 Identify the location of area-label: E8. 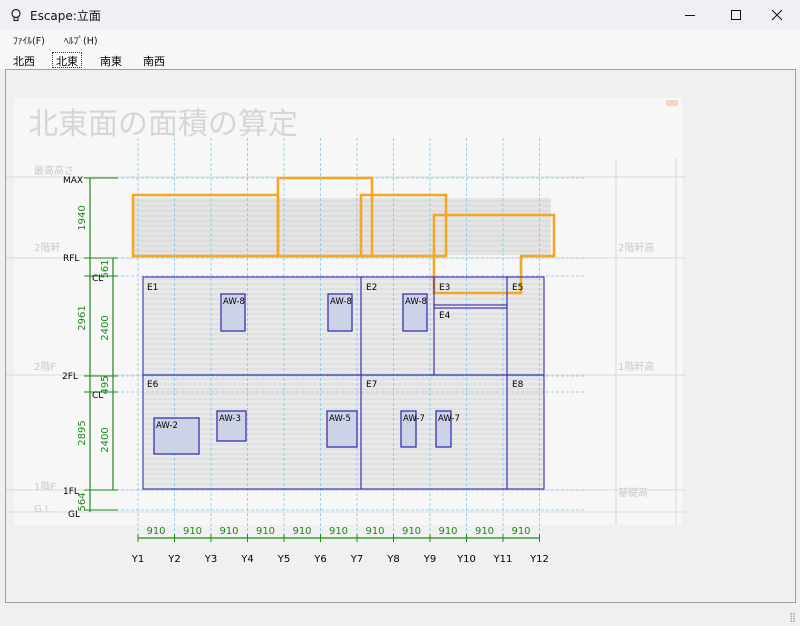
(518, 385).